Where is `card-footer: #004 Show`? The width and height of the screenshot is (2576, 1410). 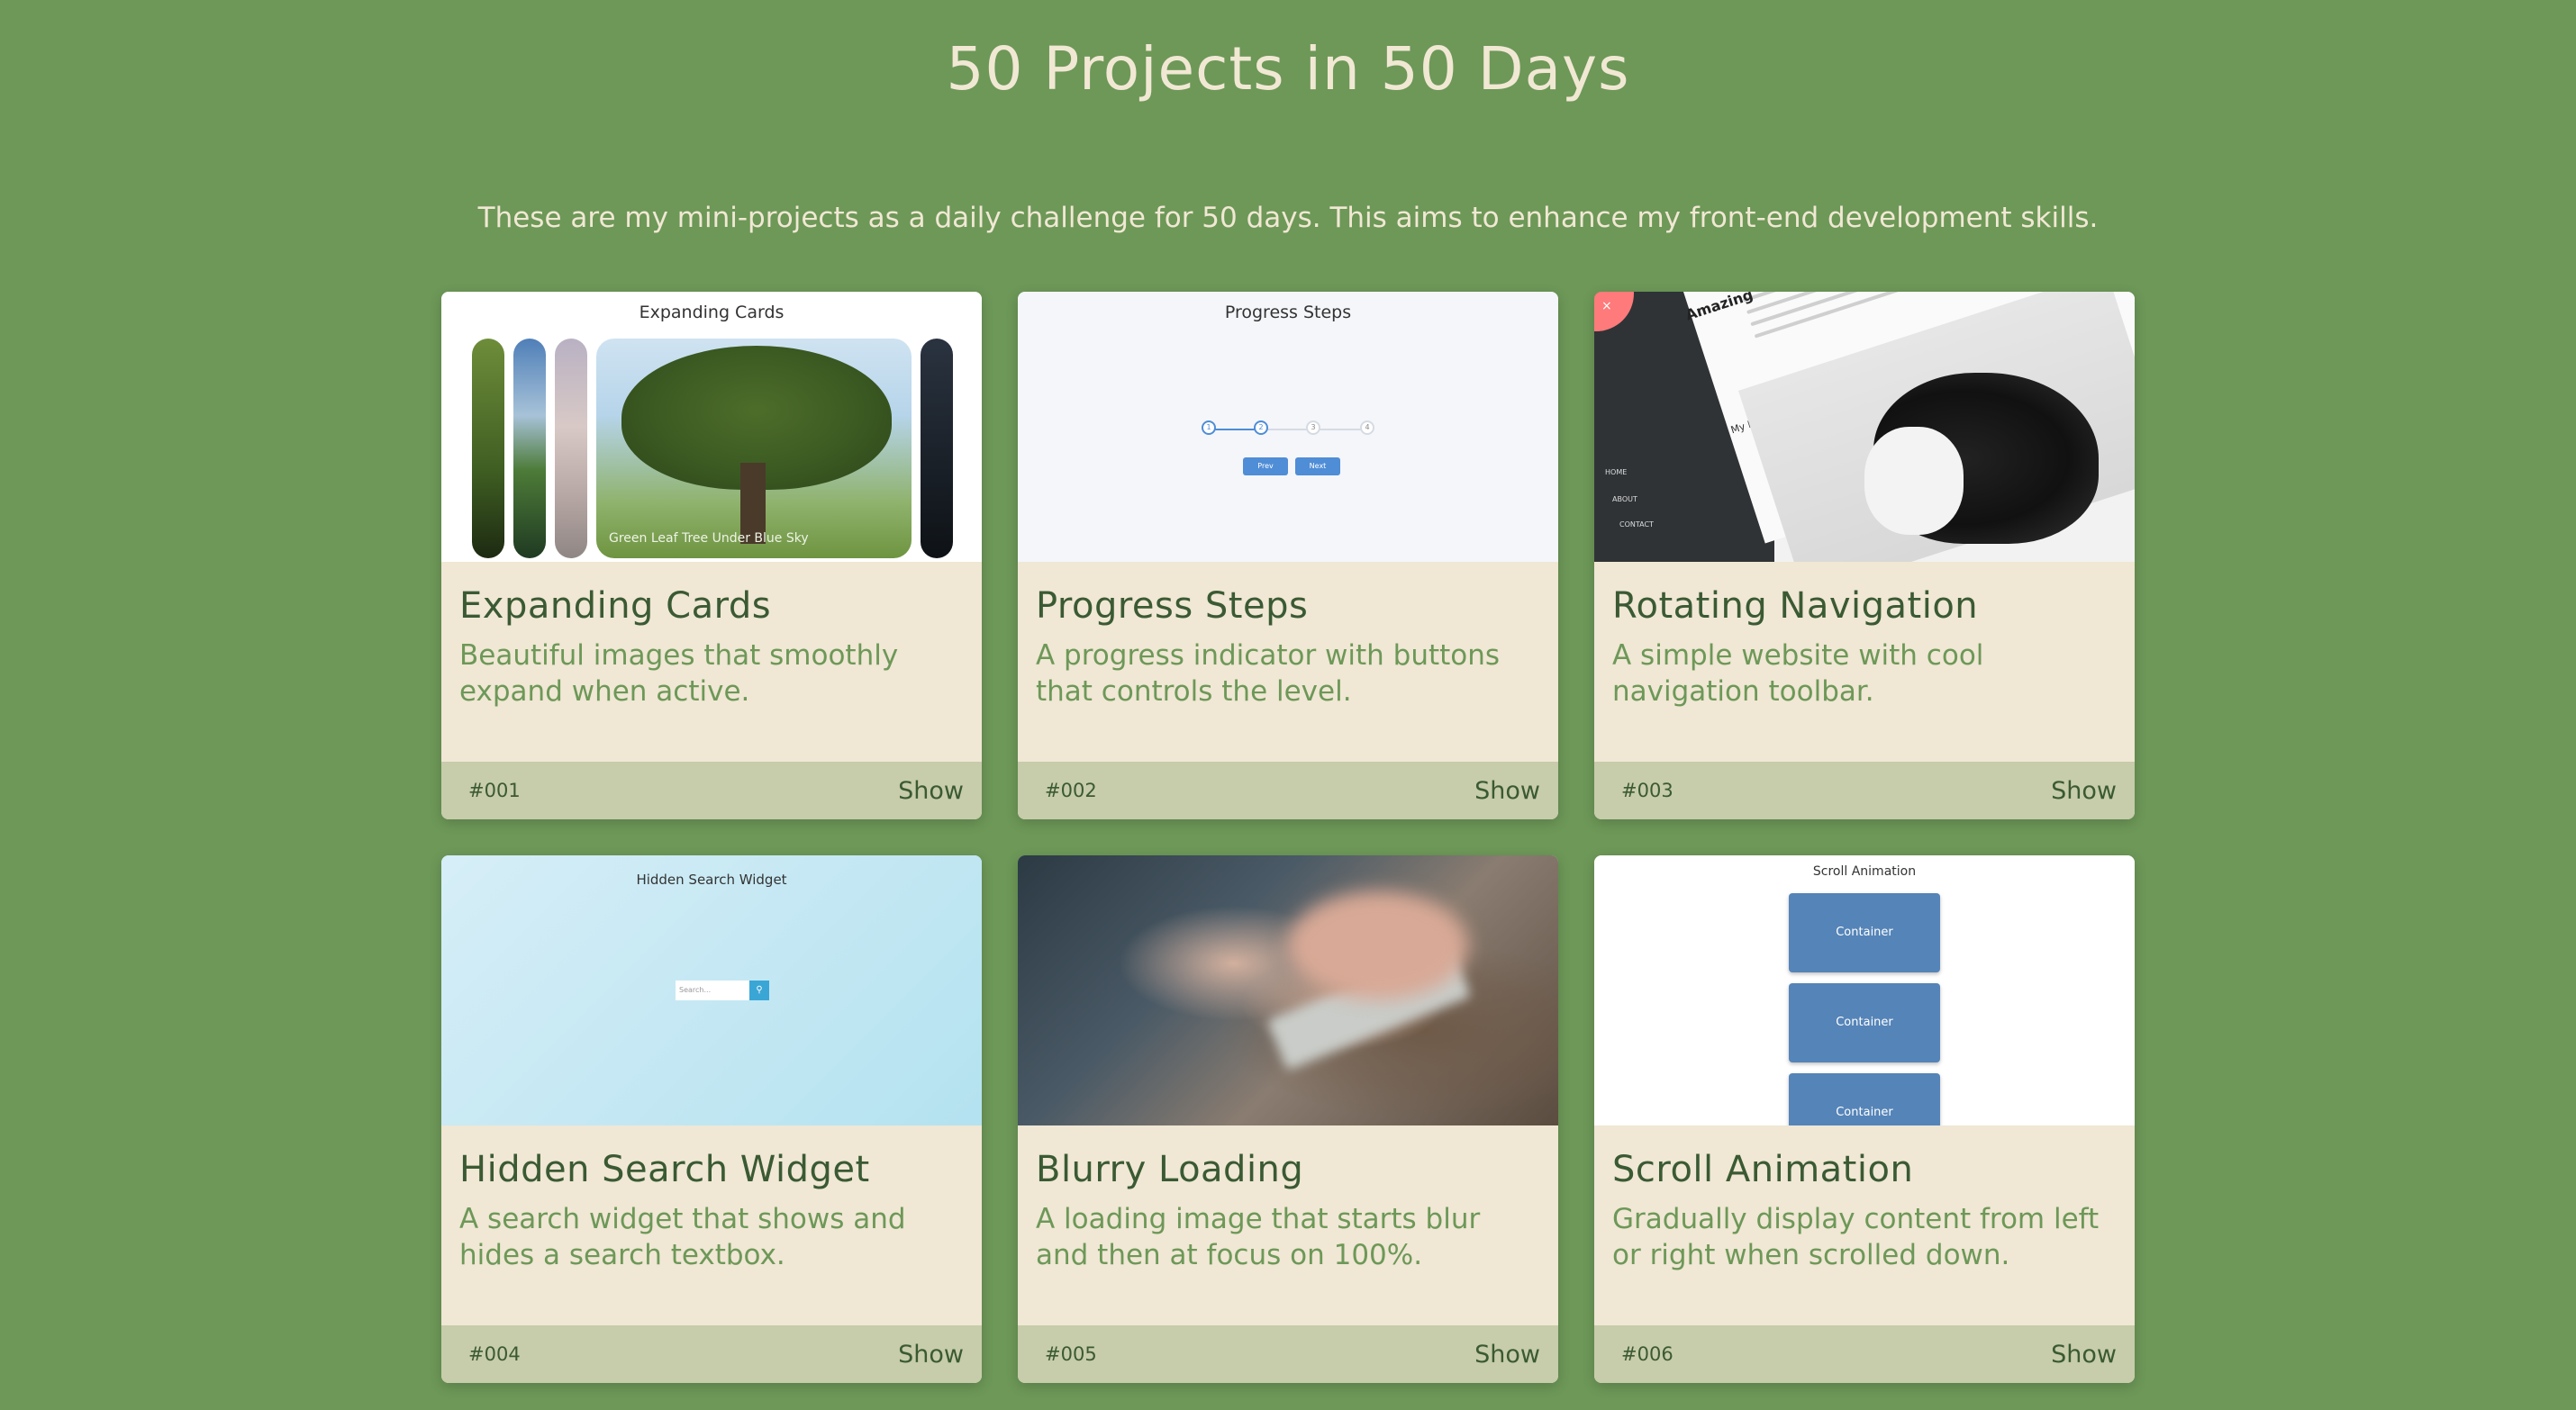 card-footer: #004 Show is located at coordinates (711, 1354).